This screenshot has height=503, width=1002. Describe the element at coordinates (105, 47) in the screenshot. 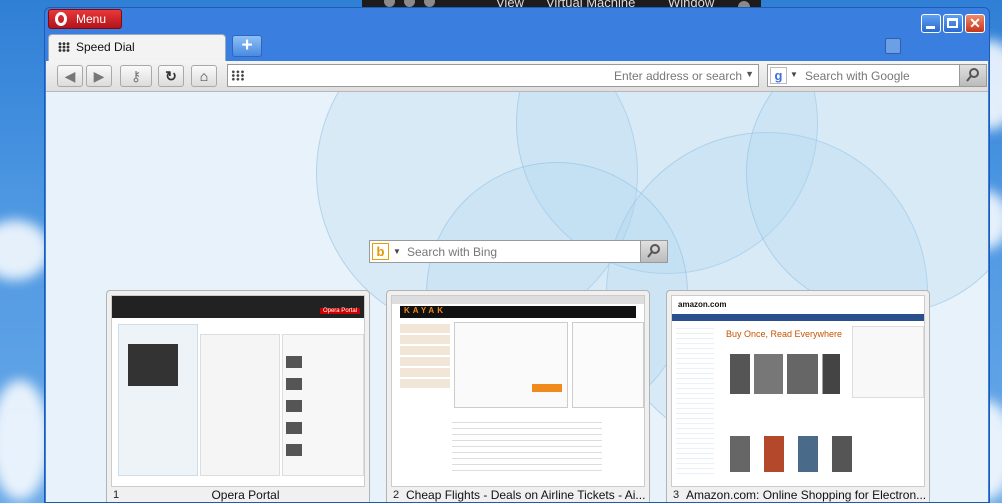

I see `tab-label: Speed Dial` at that location.